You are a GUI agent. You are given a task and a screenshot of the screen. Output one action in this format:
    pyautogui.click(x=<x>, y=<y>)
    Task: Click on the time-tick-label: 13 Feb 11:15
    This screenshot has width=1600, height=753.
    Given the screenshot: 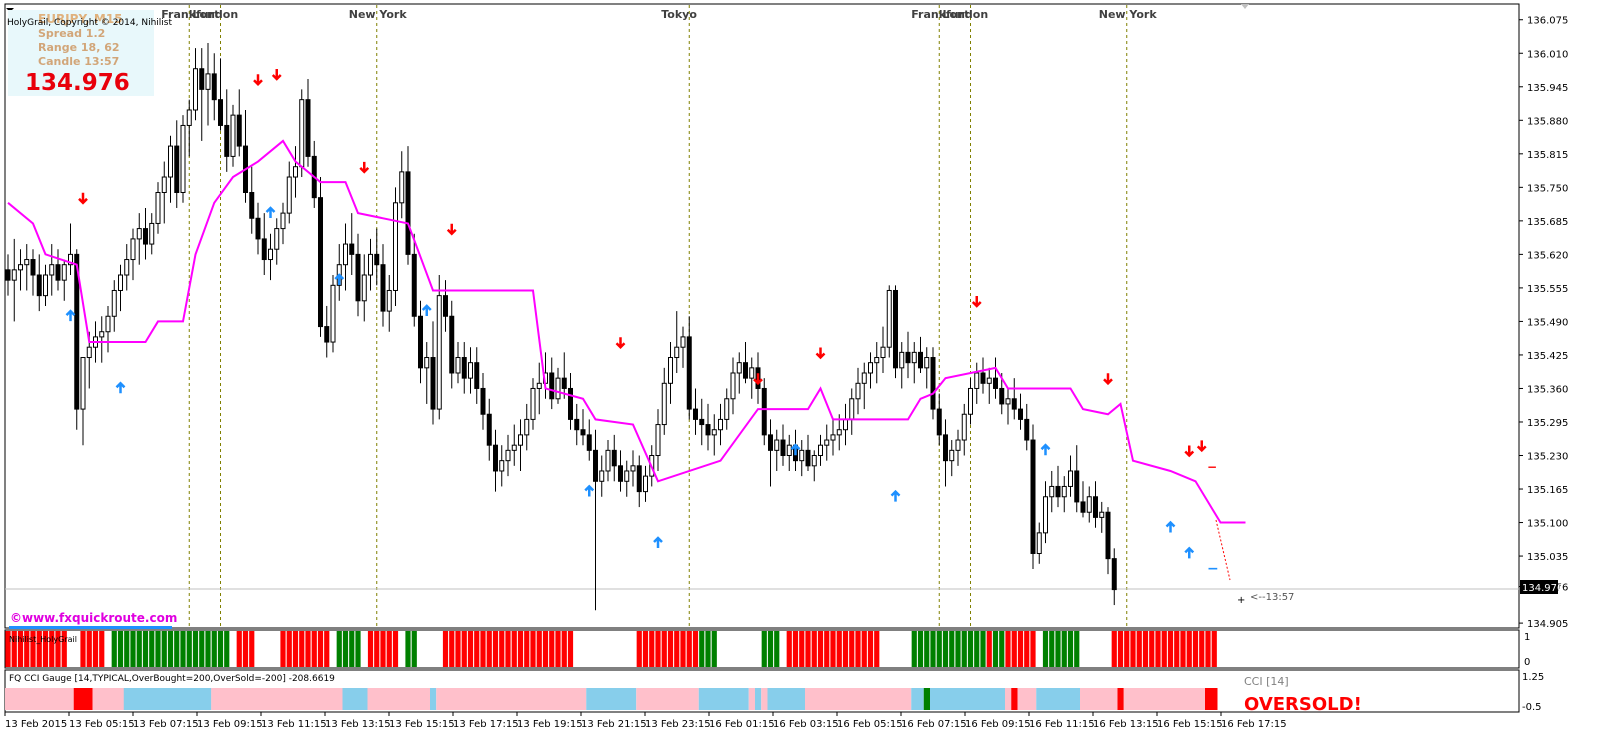 What is the action you would take?
    pyautogui.click(x=294, y=724)
    